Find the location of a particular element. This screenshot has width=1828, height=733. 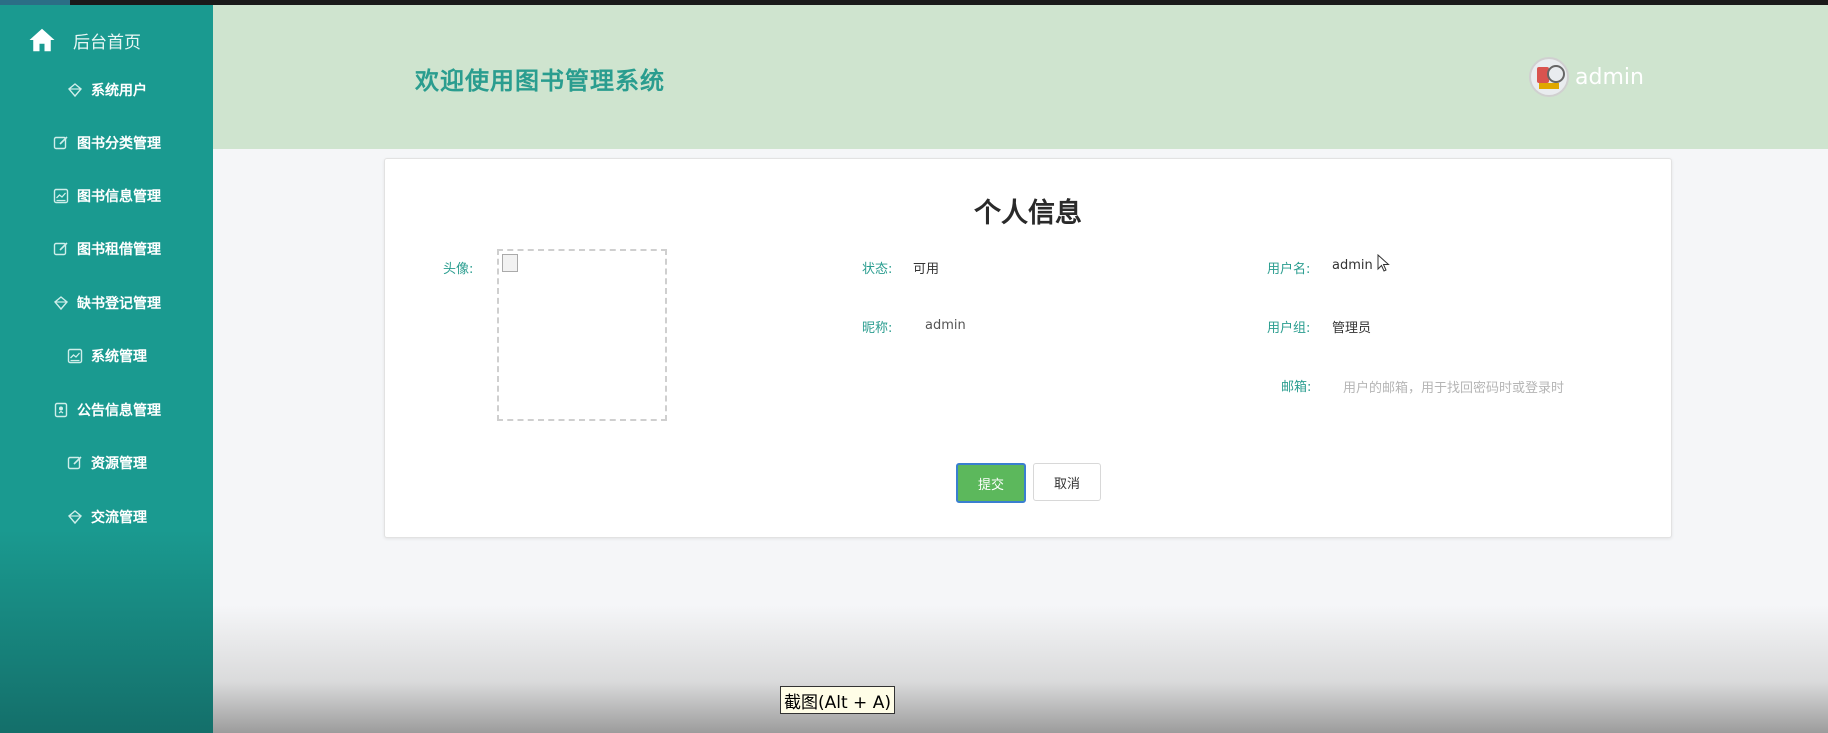

screenshot-tooltip: 截图(Alt + A) is located at coordinates (837, 700).